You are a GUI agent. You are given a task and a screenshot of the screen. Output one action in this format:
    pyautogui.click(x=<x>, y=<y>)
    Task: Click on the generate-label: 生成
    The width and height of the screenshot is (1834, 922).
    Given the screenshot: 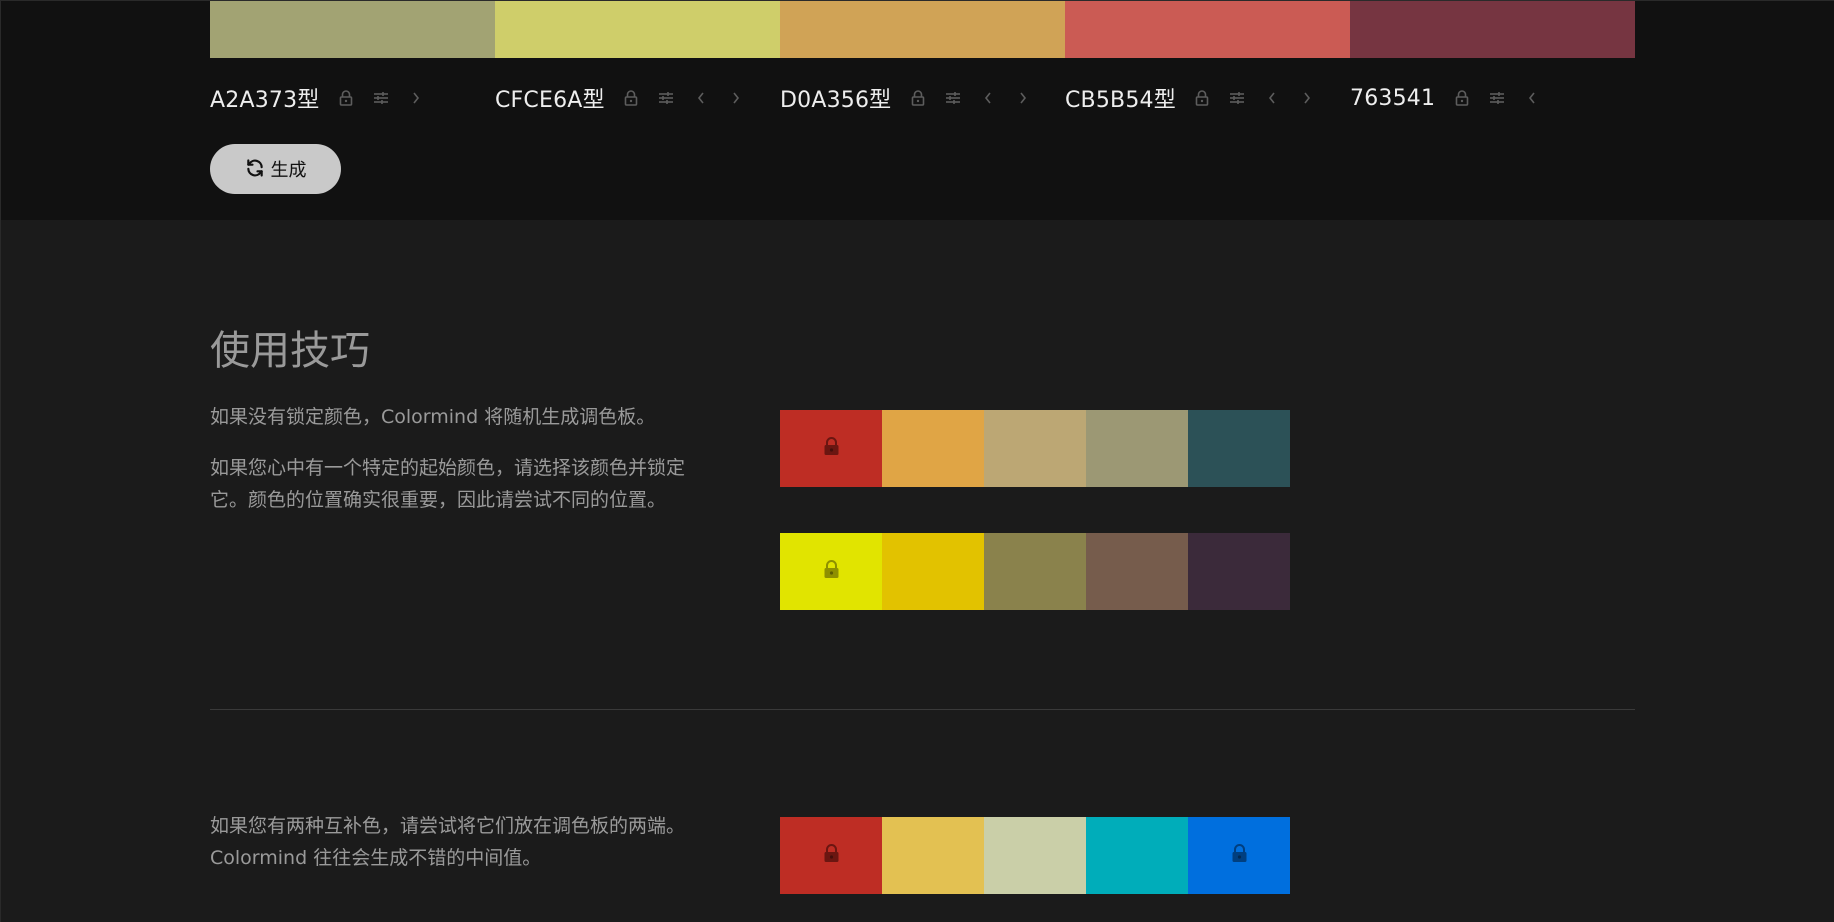 What is the action you would take?
    pyautogui.click(x=288, y=170)
    